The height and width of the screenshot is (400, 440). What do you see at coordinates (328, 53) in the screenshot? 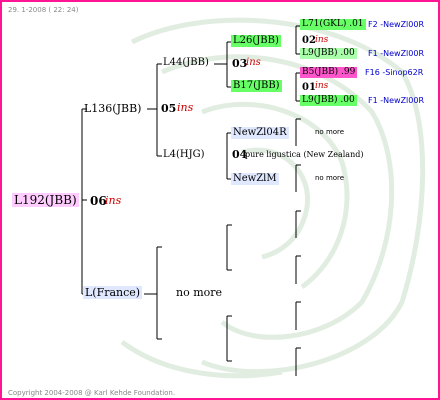
I see `g2-node: L9(JBB) .00` at bounding box center [328, 53].